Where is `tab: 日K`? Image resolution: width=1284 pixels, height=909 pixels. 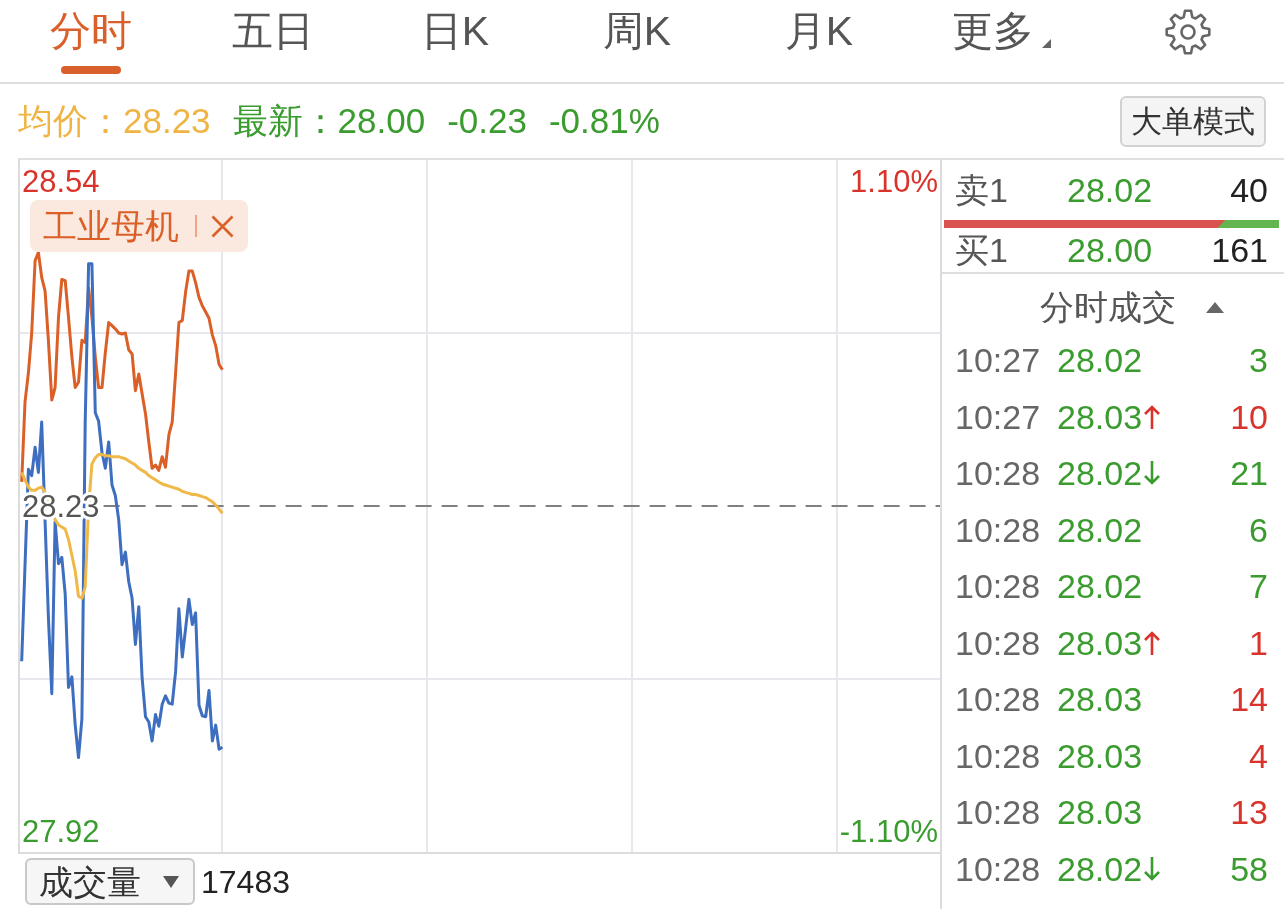 tab: 日K is located at coordinates (455, 37).